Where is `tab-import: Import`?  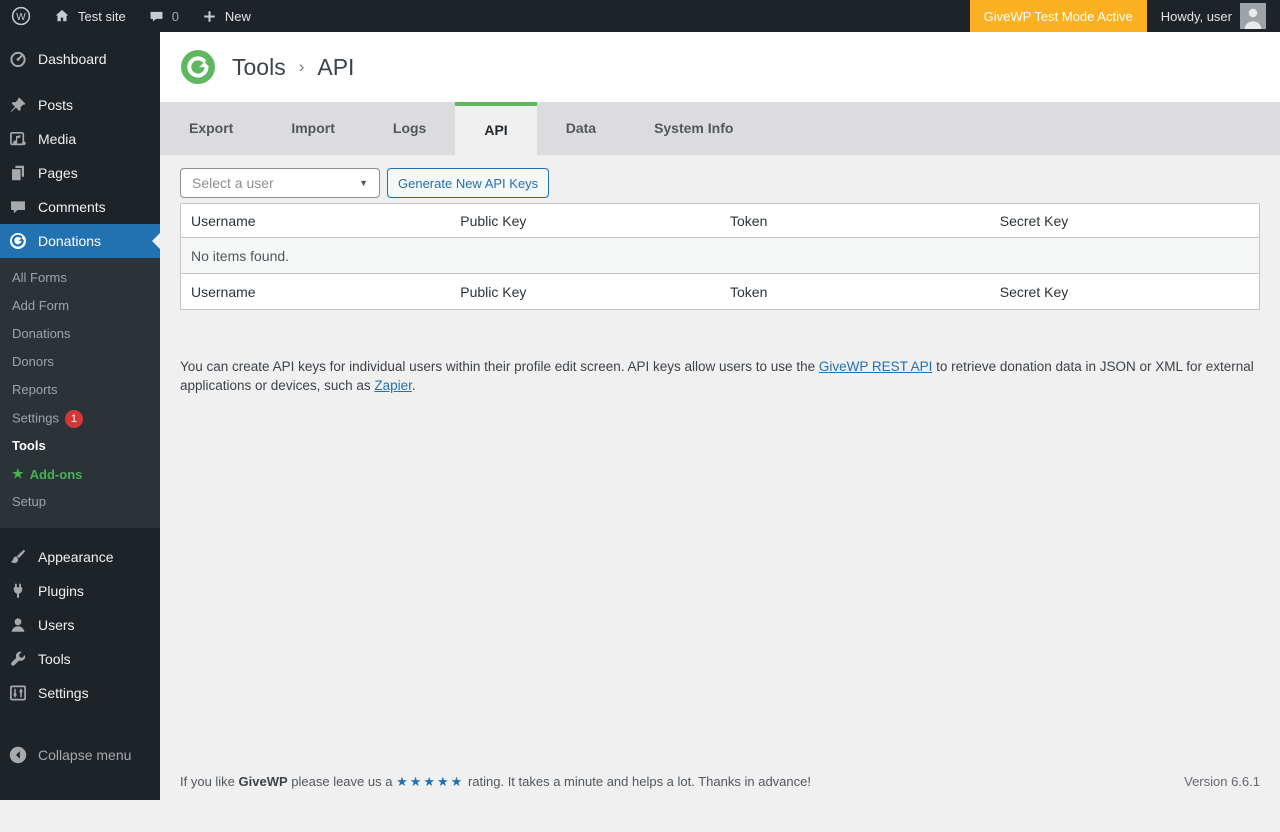 tab-import: Import is located at coordinates (313, 128).